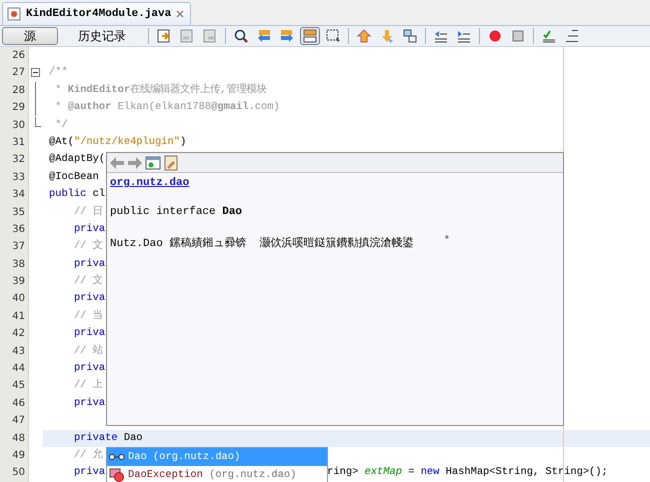 Image resolution: width=650 pixels, height=482 pixels. I want to click on outdent-icon, so click(441, 36).